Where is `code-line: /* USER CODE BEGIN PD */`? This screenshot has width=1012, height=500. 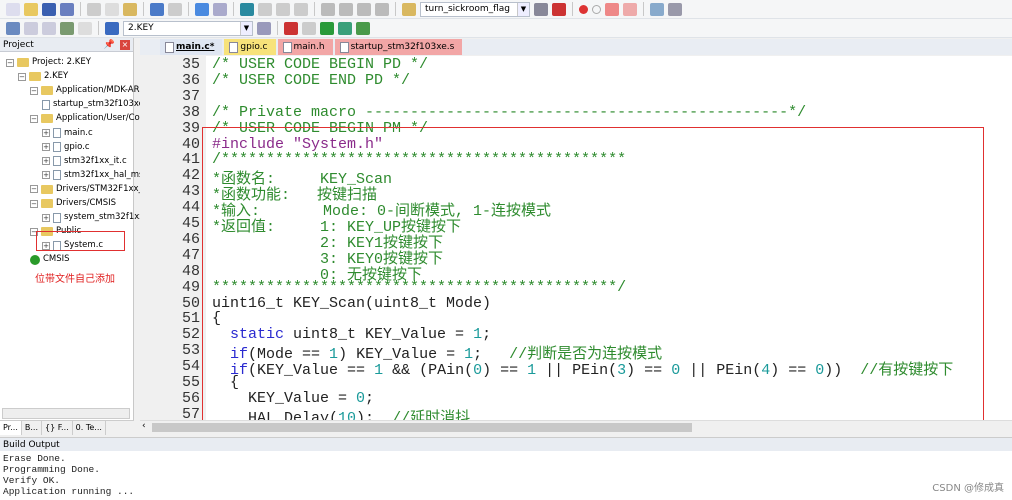
code-line: /* USER CODE BEGIN PD */ is located at coordinates (320, 64).